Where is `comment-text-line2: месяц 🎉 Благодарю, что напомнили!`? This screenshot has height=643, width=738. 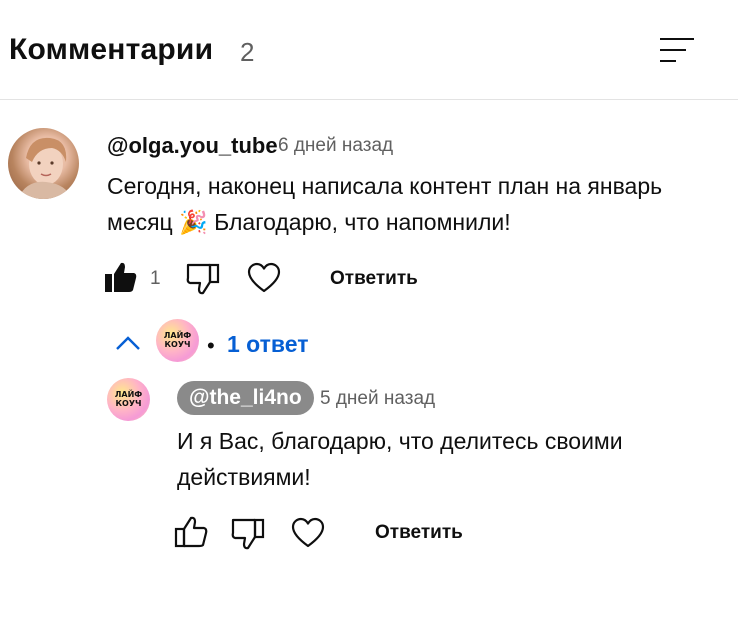
comment-text-line2: месяц 🎉 Благодарю, что напомнили! is located at coordinates (309, 222).